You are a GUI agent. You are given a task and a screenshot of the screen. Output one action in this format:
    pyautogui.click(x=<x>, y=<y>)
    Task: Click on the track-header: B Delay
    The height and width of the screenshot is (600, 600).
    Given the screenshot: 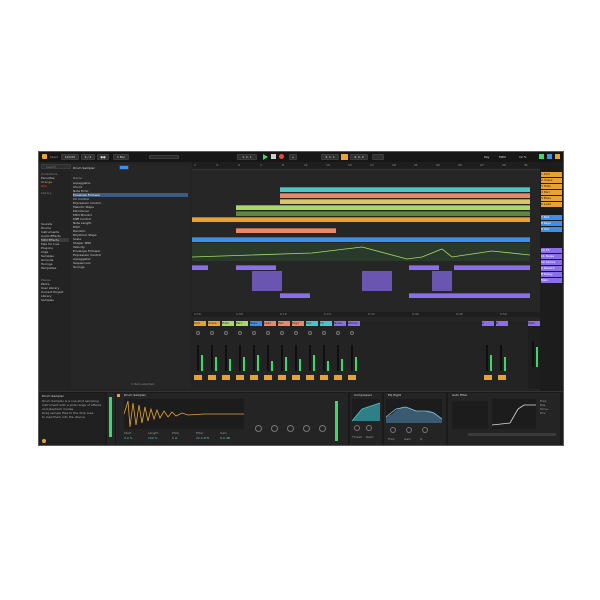 What is the action you would take?
    pyautogui.click(x=551, y=274)
    